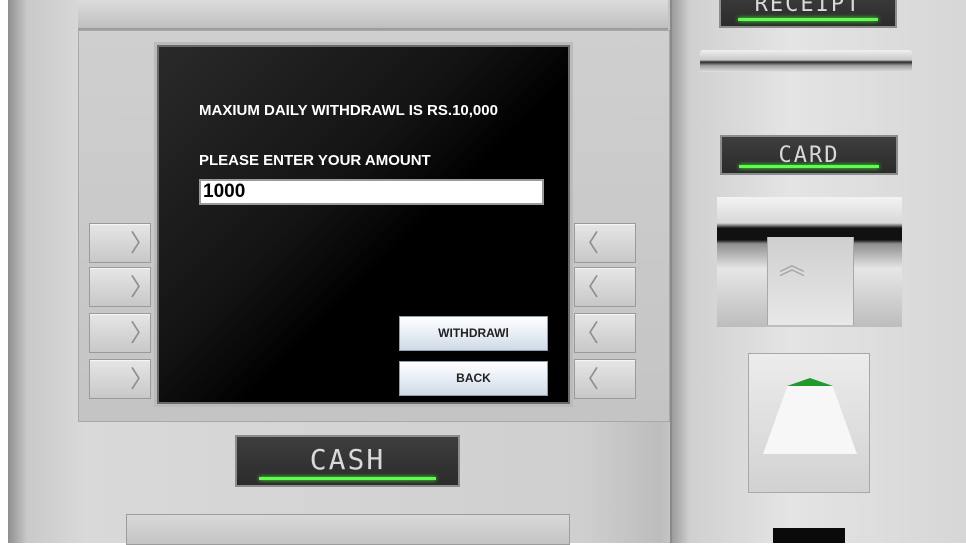  Describe the element at coordinates (371, 192) in the screenshot. I see `amount-input: 1000` at that location.